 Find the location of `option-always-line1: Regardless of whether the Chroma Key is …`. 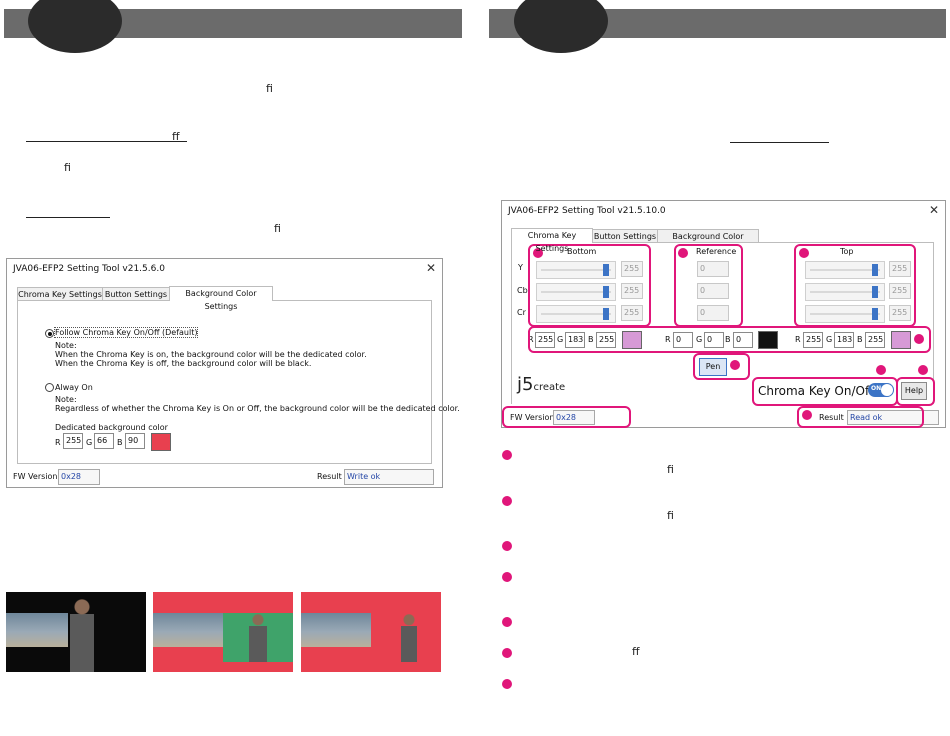

option-always-line1: Regardless of whether the Chroma Key is … is located at coordinates (257, 408).